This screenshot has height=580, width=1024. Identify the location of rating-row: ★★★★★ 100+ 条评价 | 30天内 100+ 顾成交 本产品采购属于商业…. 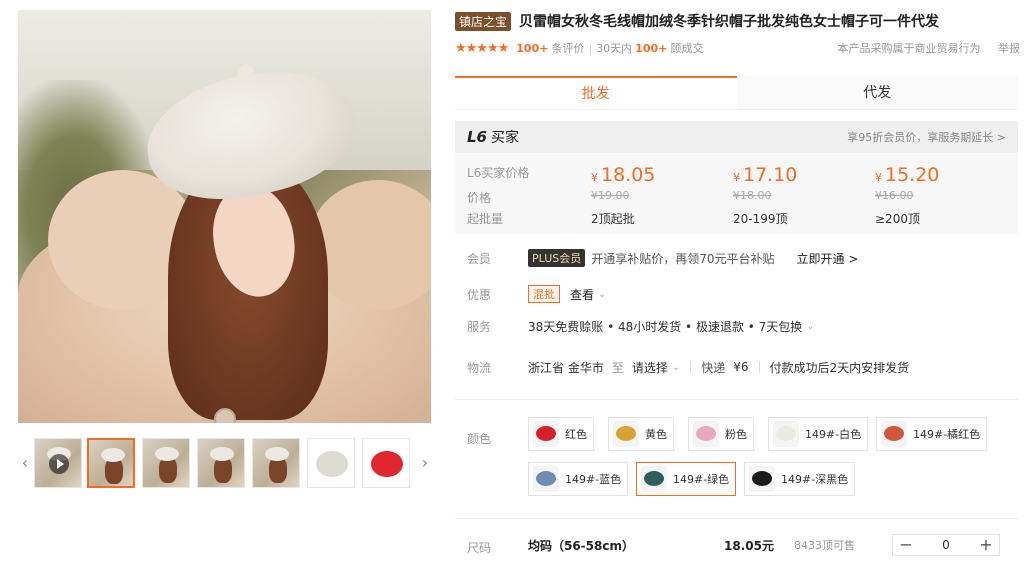
(737, 48).